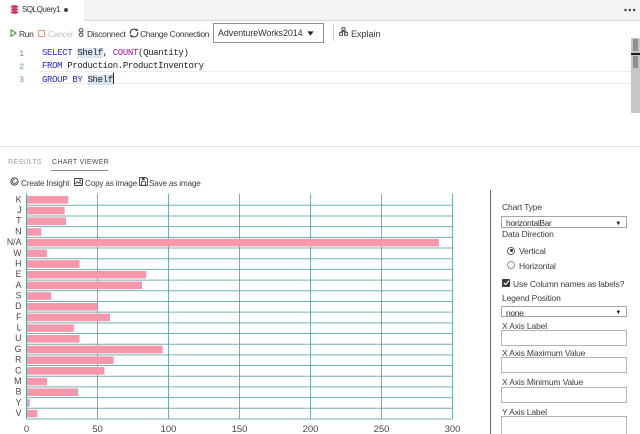 This screenshot has width=640, height=434. What do you see at coordinates (19, 402) in the screenshot?
I see `svg-text: Y` at bounding box center [19, 402].